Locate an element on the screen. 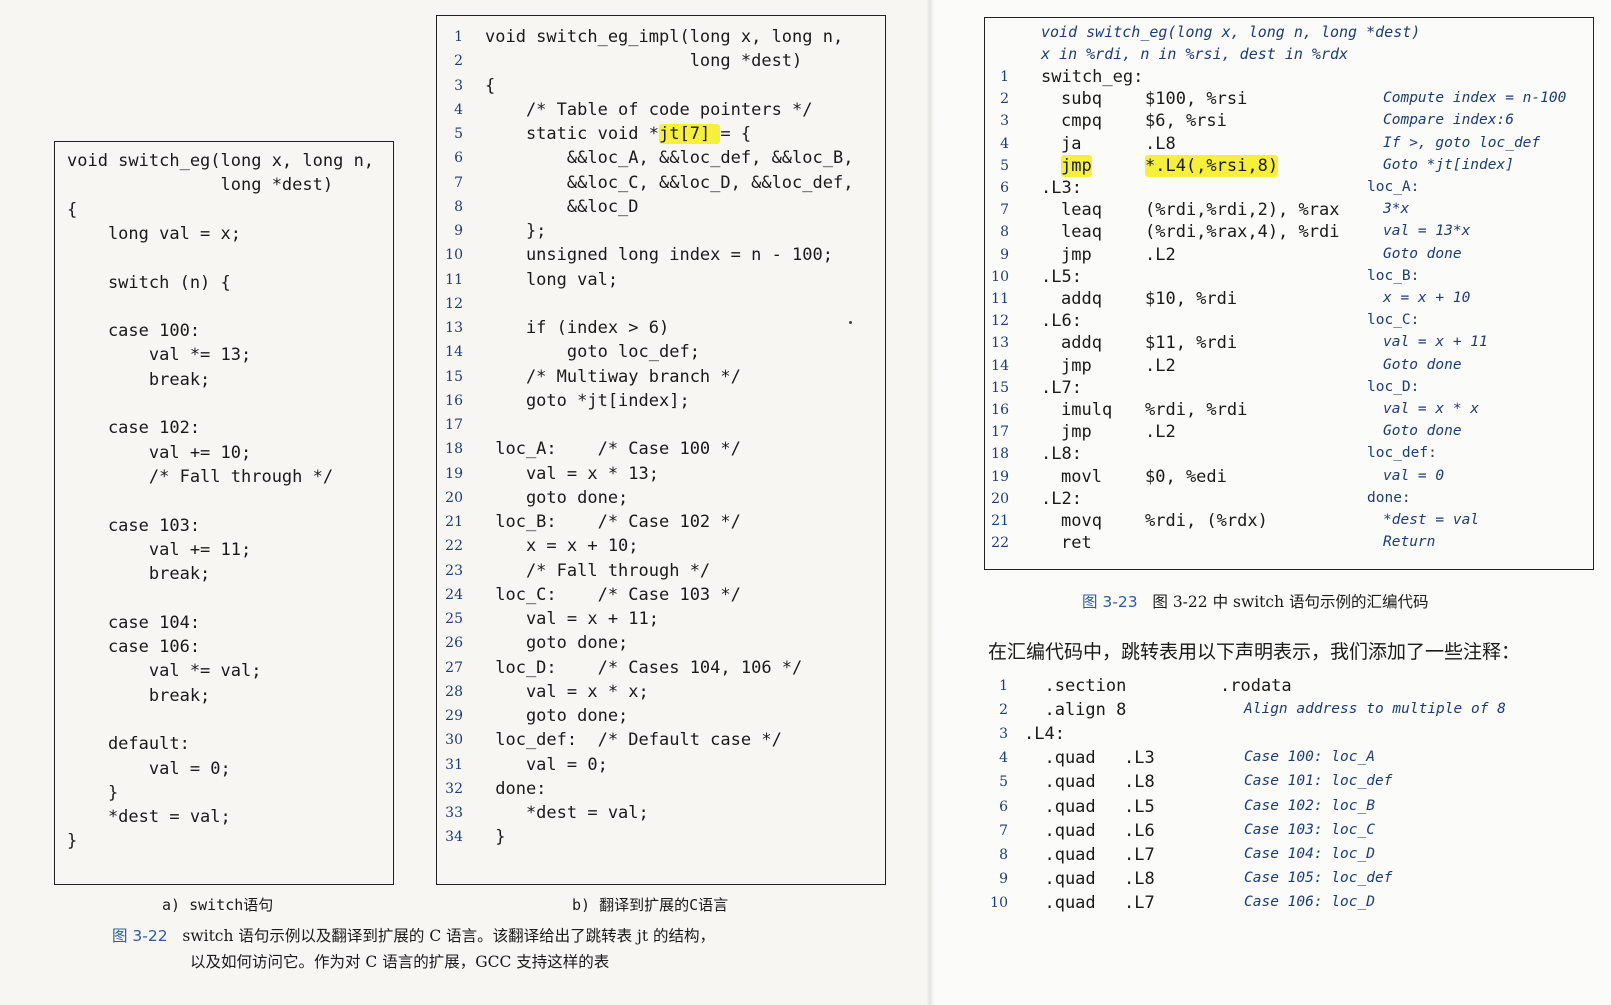 Image resolution: width=1611 pixels, height=1005 pixels. figure-3-23-number: 图 3-23 is located at coordinates (1110, 602).